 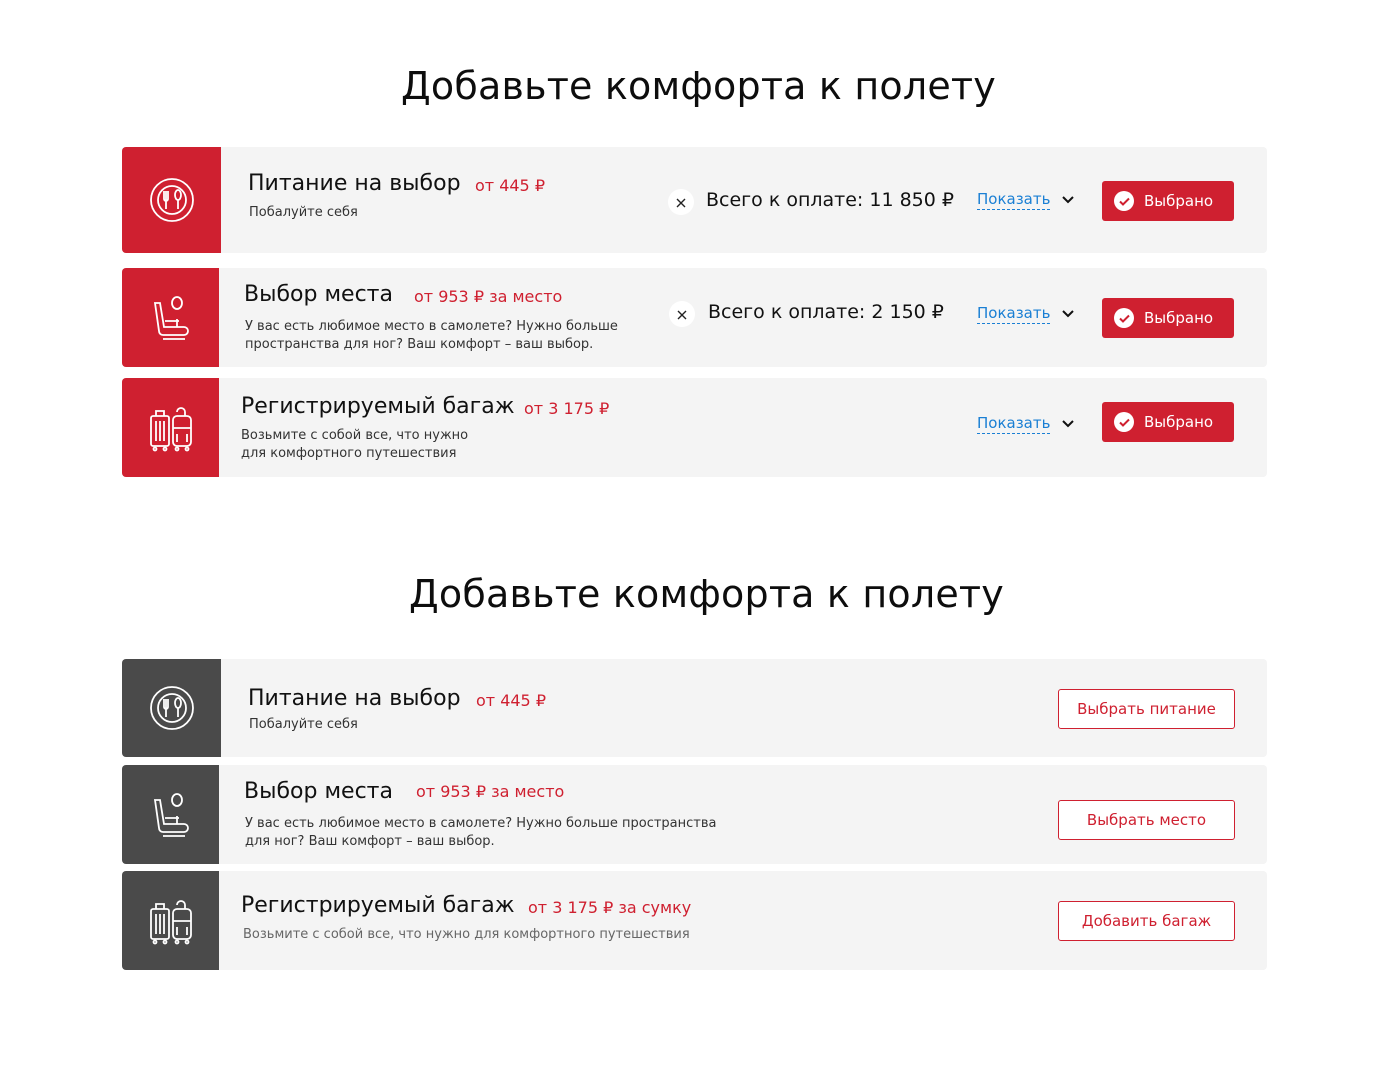 What do you see at coordinates (1146, 709) in the screenshot?
I see `choose-meal-button: Выбрать питание` at bounding box center [1146, 709].